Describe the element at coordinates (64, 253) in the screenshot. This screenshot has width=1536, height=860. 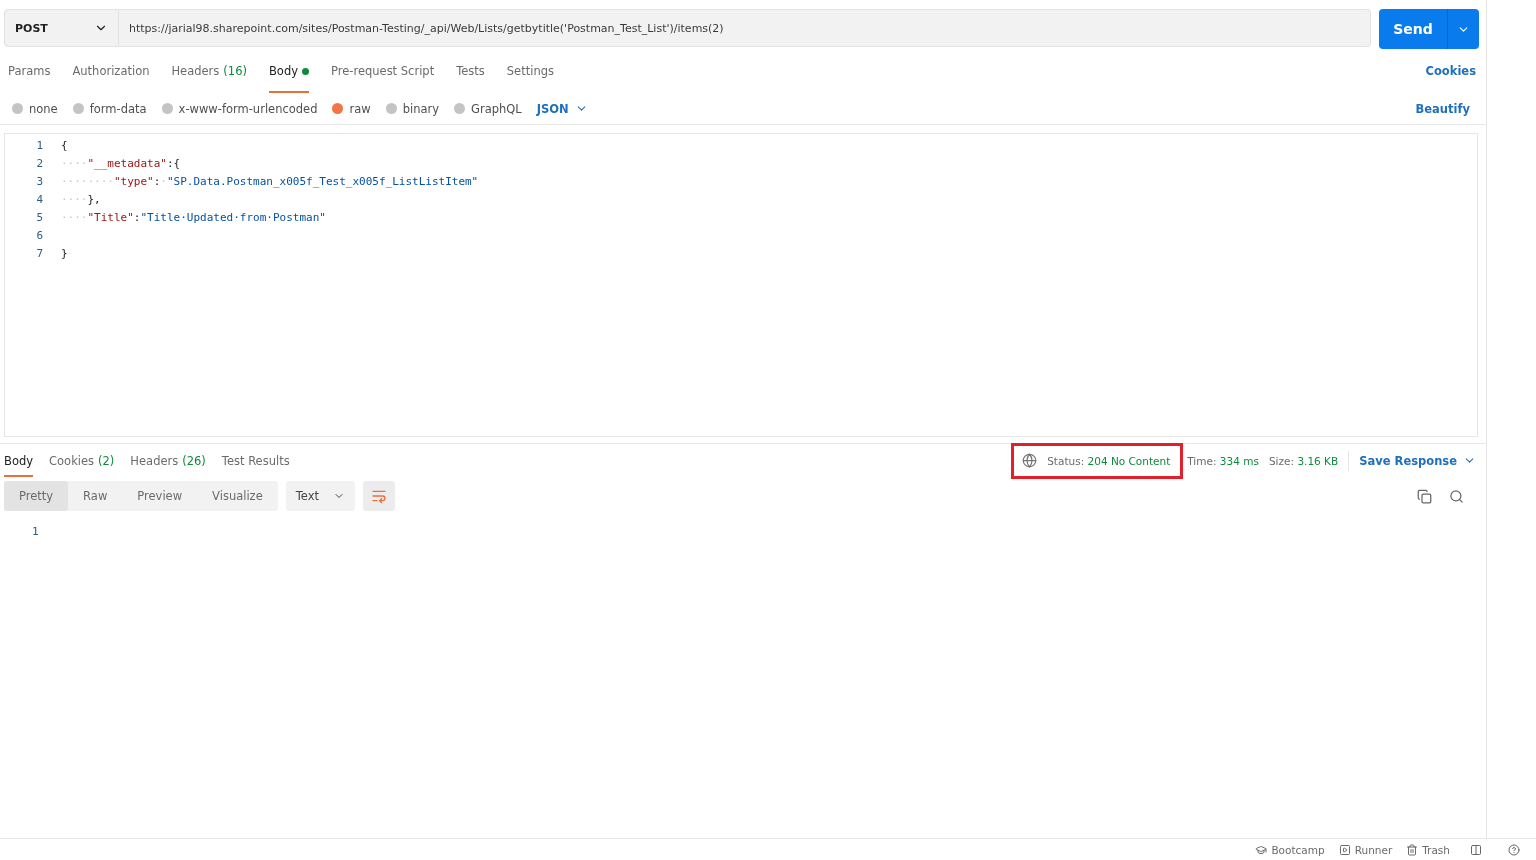
I see `code-line: }` at that location.